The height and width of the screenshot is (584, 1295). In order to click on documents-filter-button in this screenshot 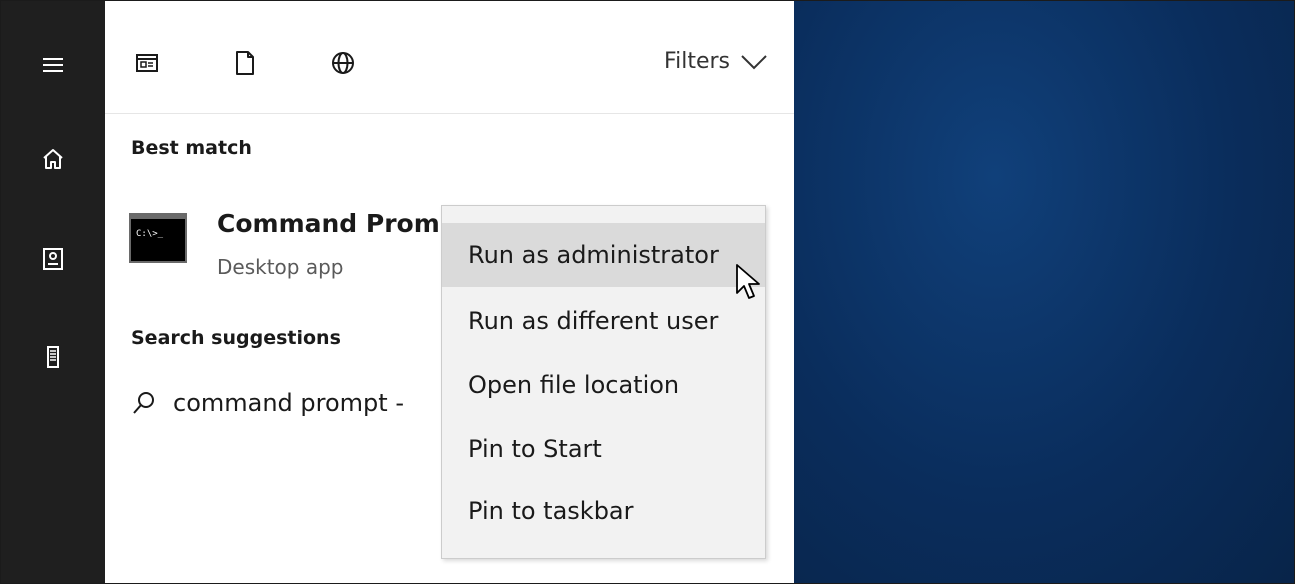, I will do `click(245, 63)`.